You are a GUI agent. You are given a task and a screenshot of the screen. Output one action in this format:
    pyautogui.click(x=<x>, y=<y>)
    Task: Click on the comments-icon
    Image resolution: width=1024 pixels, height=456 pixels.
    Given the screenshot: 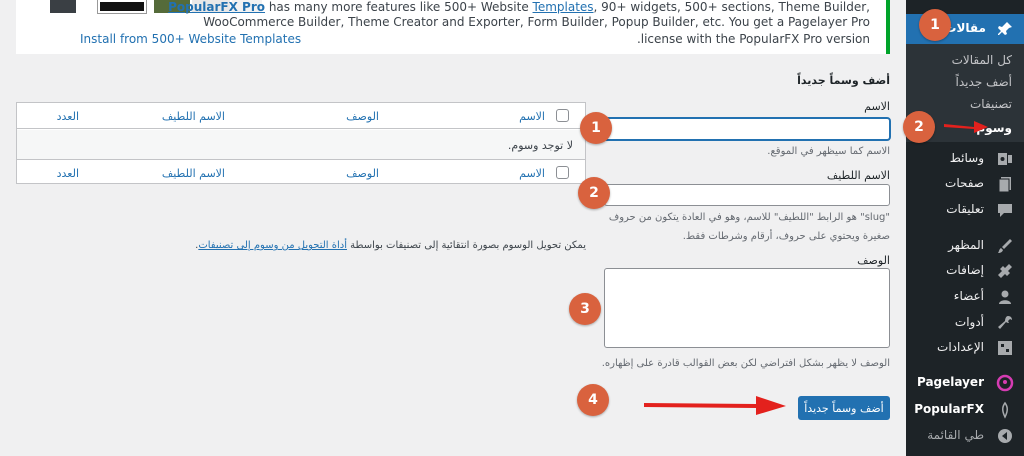 What is the action you would take?
    pyautogui.click(x=1005, y=210)
    